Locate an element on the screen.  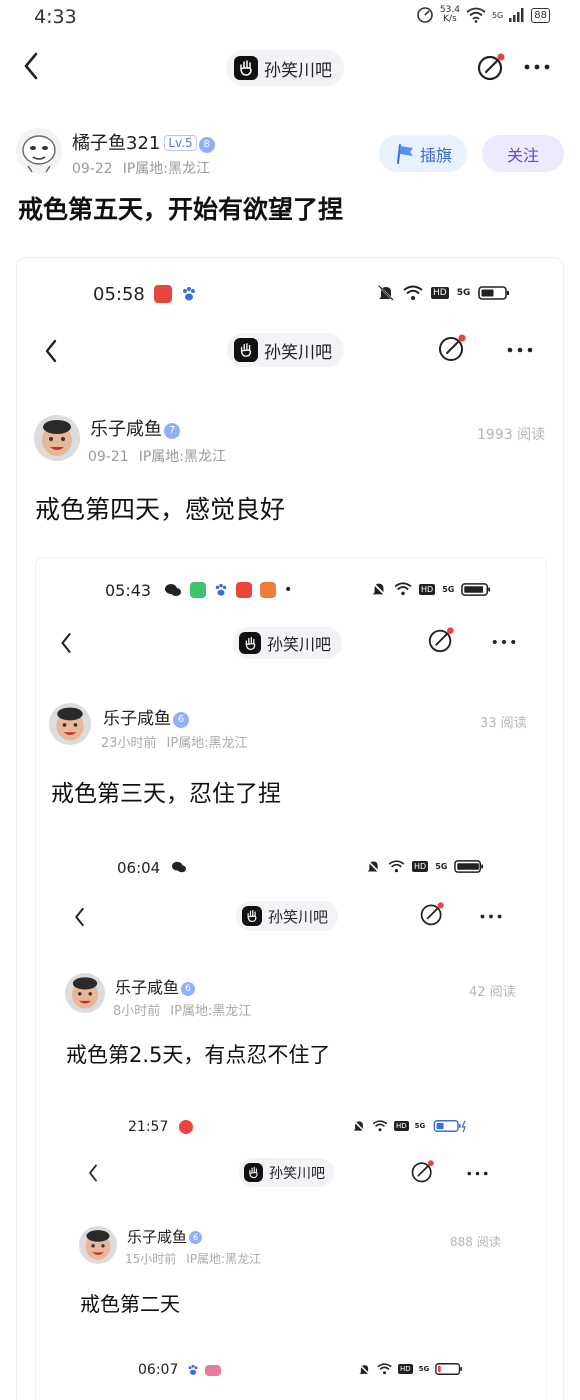
nested-4-title: 戒色第二天 is located at coordinates (130, 1304).